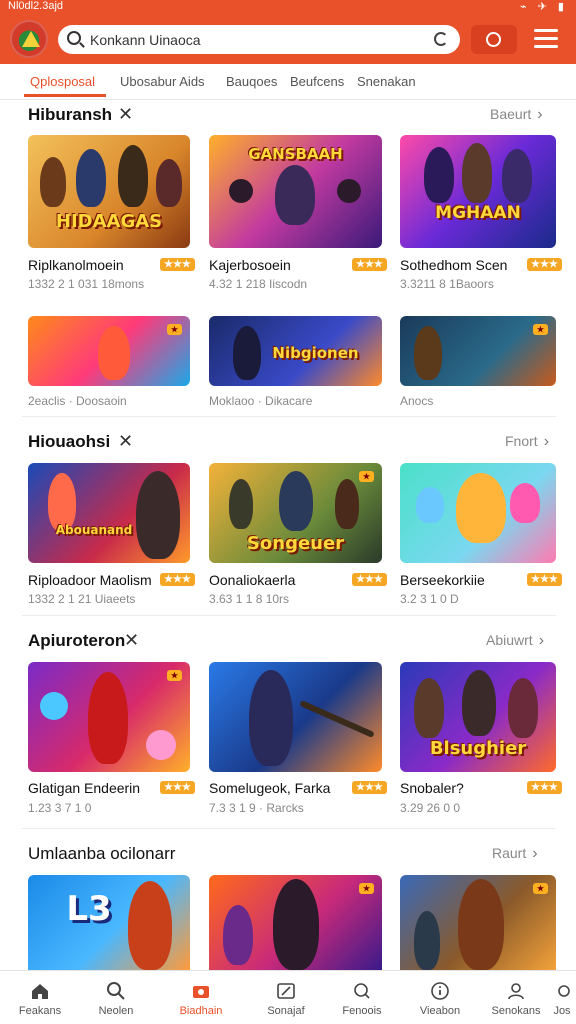 The width and height of the screenshot is (576, 1024). What do you see at coordinates (162, 81) in the screenshot?
I see `tab-1: Ubosabur Aids` at bounding box center [162, 81].